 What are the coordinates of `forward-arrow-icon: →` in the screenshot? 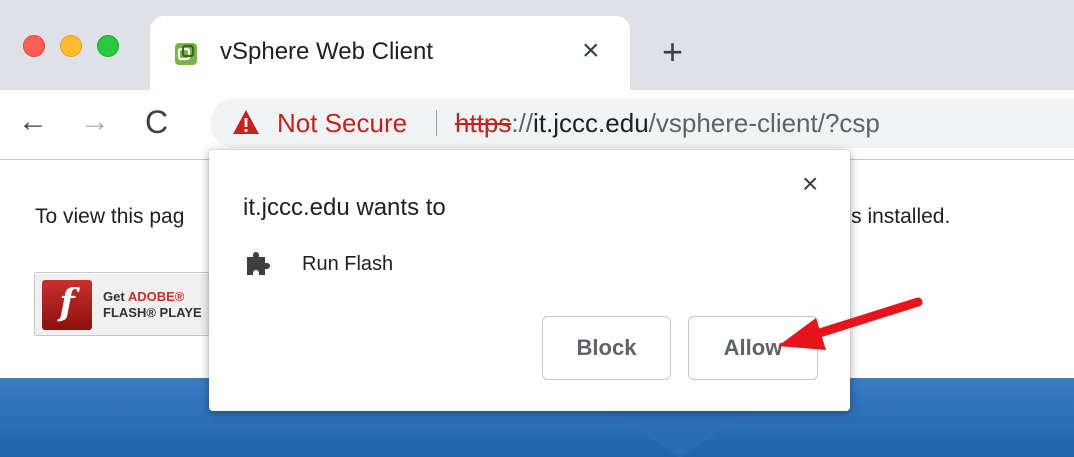 It's located at (95, 122).